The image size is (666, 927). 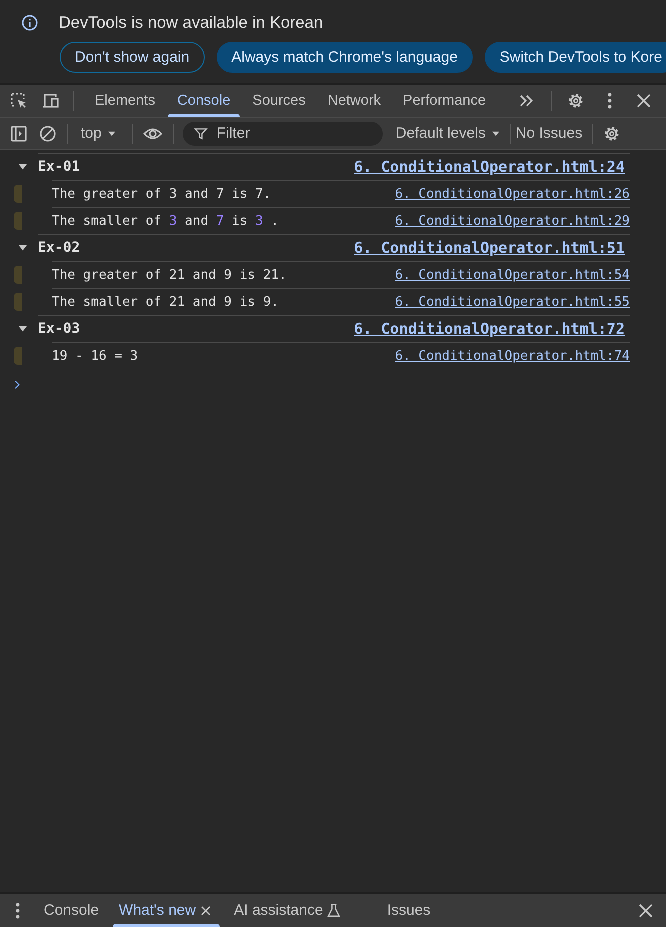 What do you see at coordinates (19, 134) in the screenshot?
I see `sidebar-toggle-icon` at bounding box center [19, 134].